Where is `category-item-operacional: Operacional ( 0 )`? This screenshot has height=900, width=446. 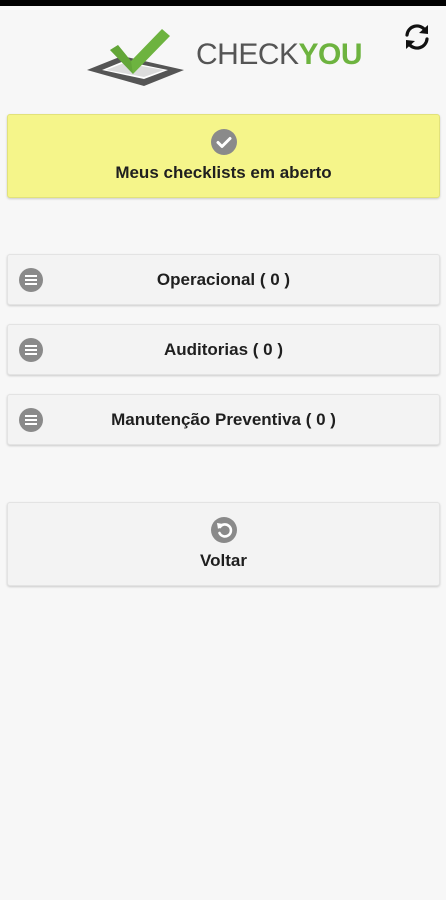 category-item-operacional: Operacional ( 0 ) is located at coordinates (223, 279).